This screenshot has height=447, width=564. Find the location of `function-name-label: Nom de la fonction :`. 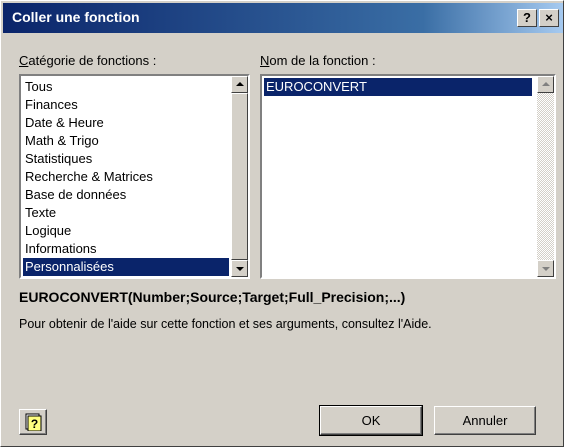

function-name-label: Nom de la fonction : is located at coordinates (318, 60).